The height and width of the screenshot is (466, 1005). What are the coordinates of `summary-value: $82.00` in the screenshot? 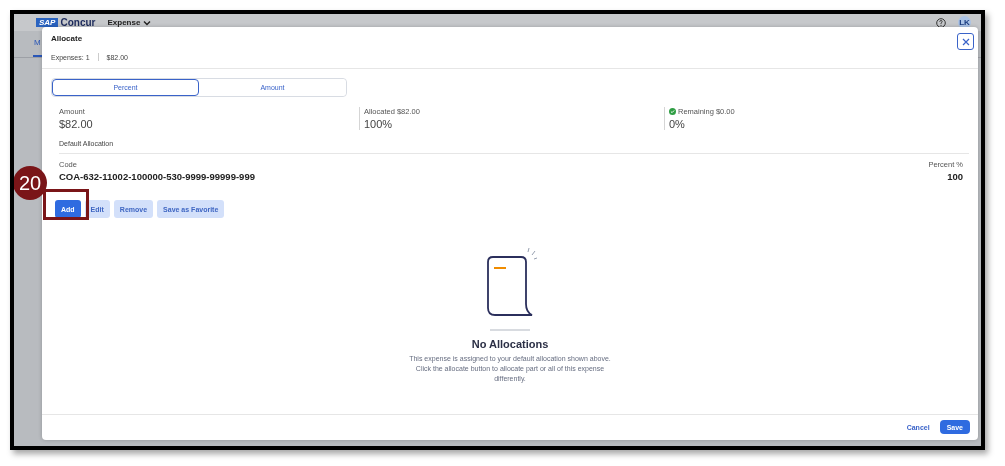 It's located at (76, 124).